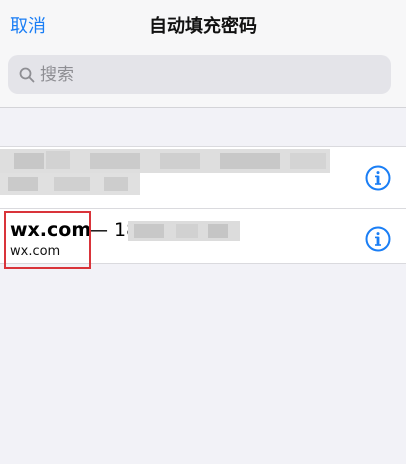 The height and width of the screenshot is (464, 406). What do you see at coordinates (27, 75) in the screenshot?
I see `search-icon` at bounding box center [27, 75].